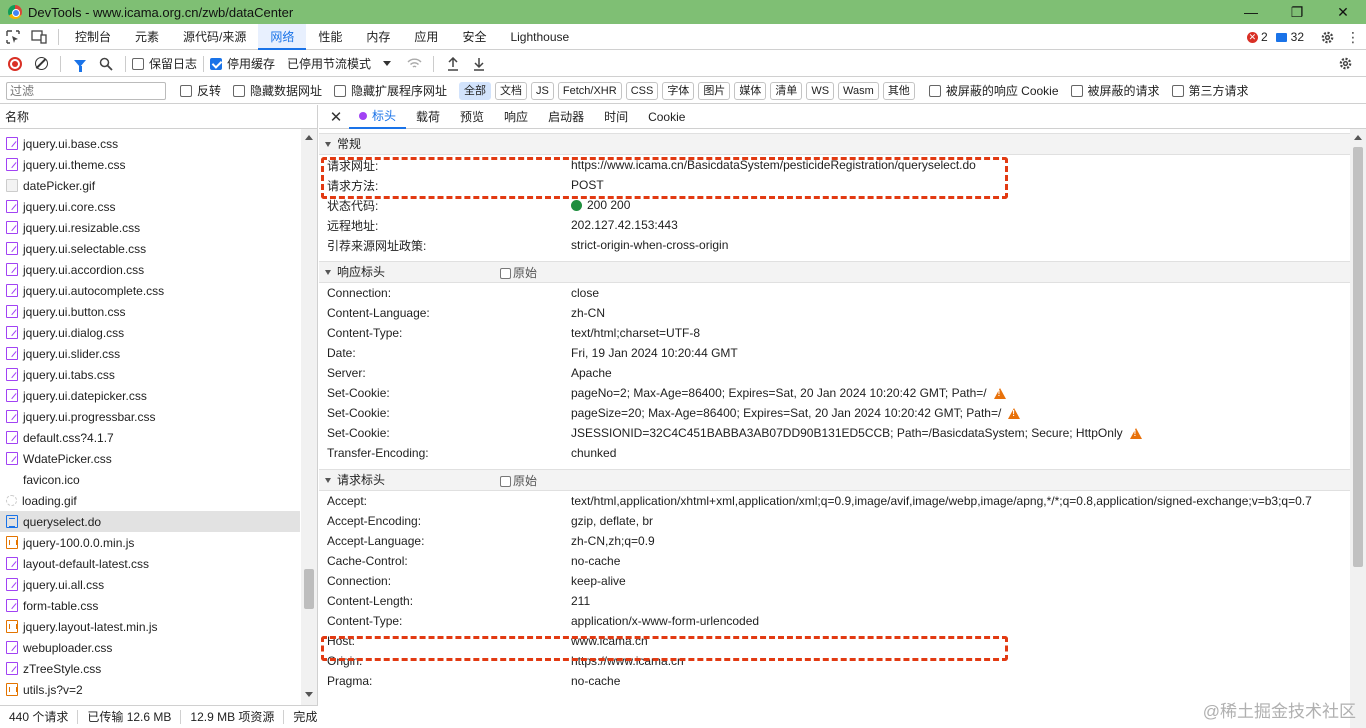  What do you see at coordinates (150, 164) in the screenshot?
I see `request-row: jquery.ui.theme.css` at bounding box center [150, 164].